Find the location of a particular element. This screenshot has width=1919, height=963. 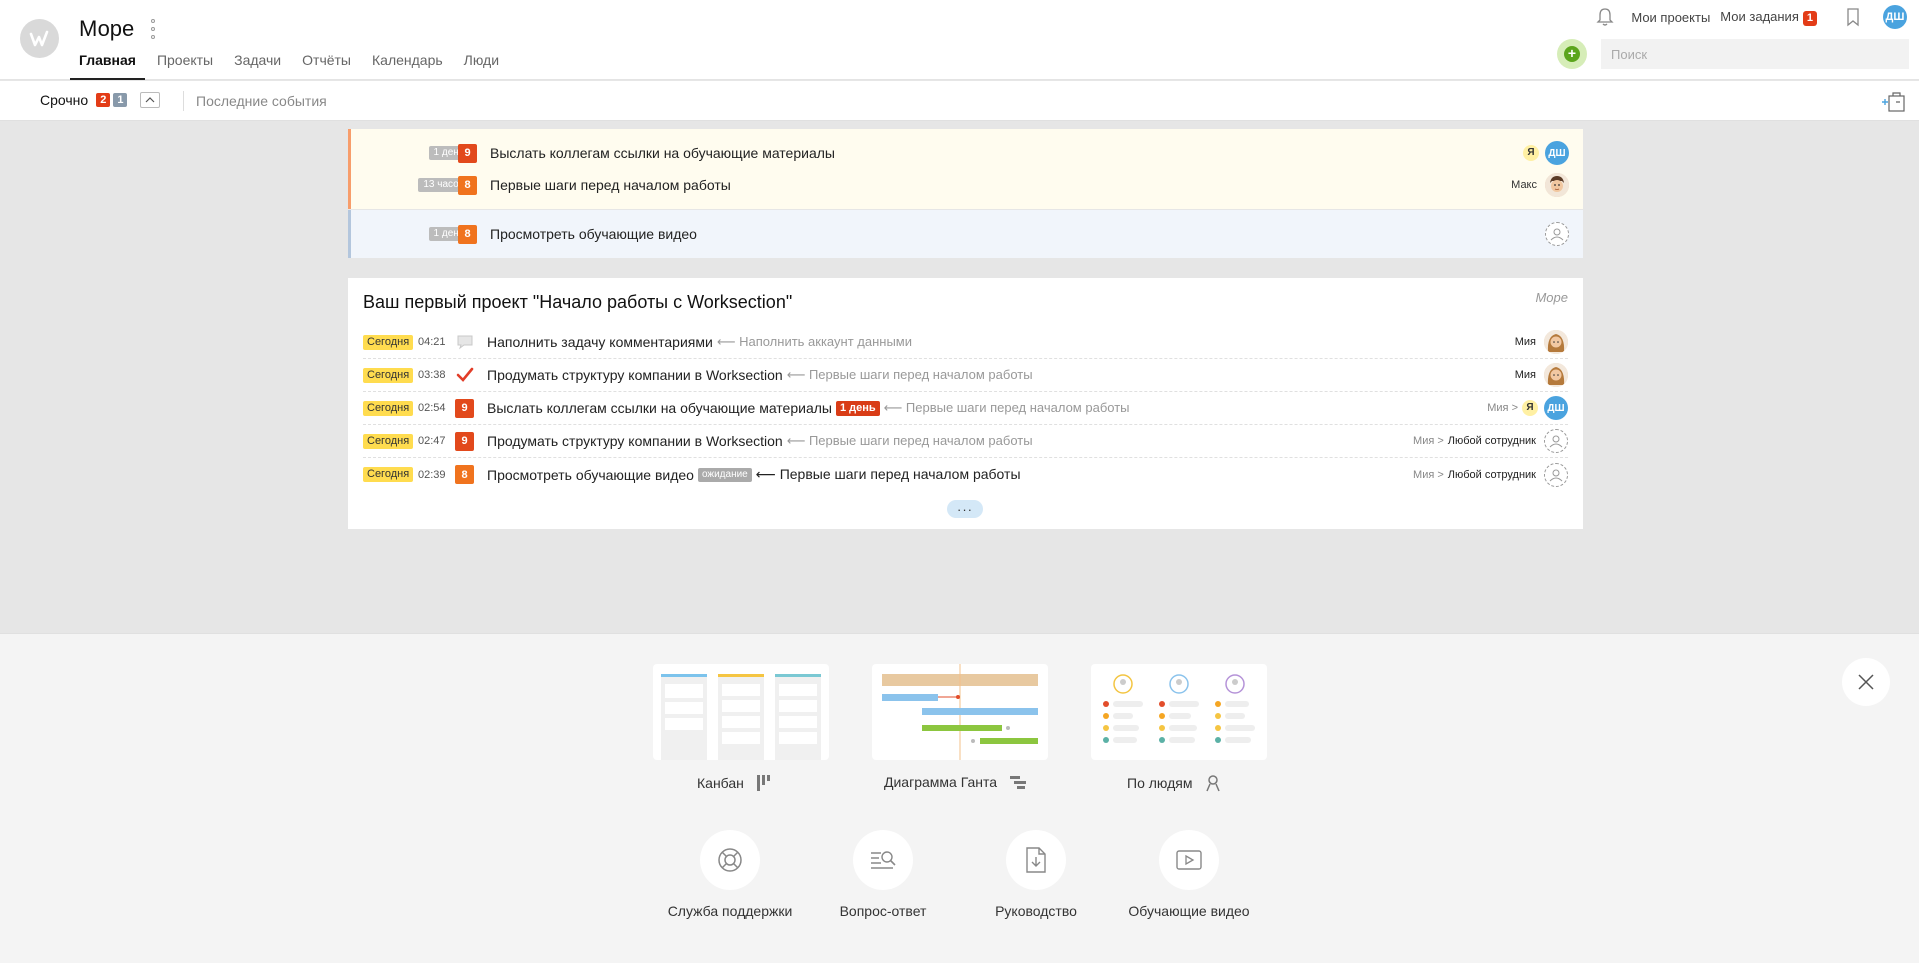

user-outline-icon is located at coordinates (1556, 441).